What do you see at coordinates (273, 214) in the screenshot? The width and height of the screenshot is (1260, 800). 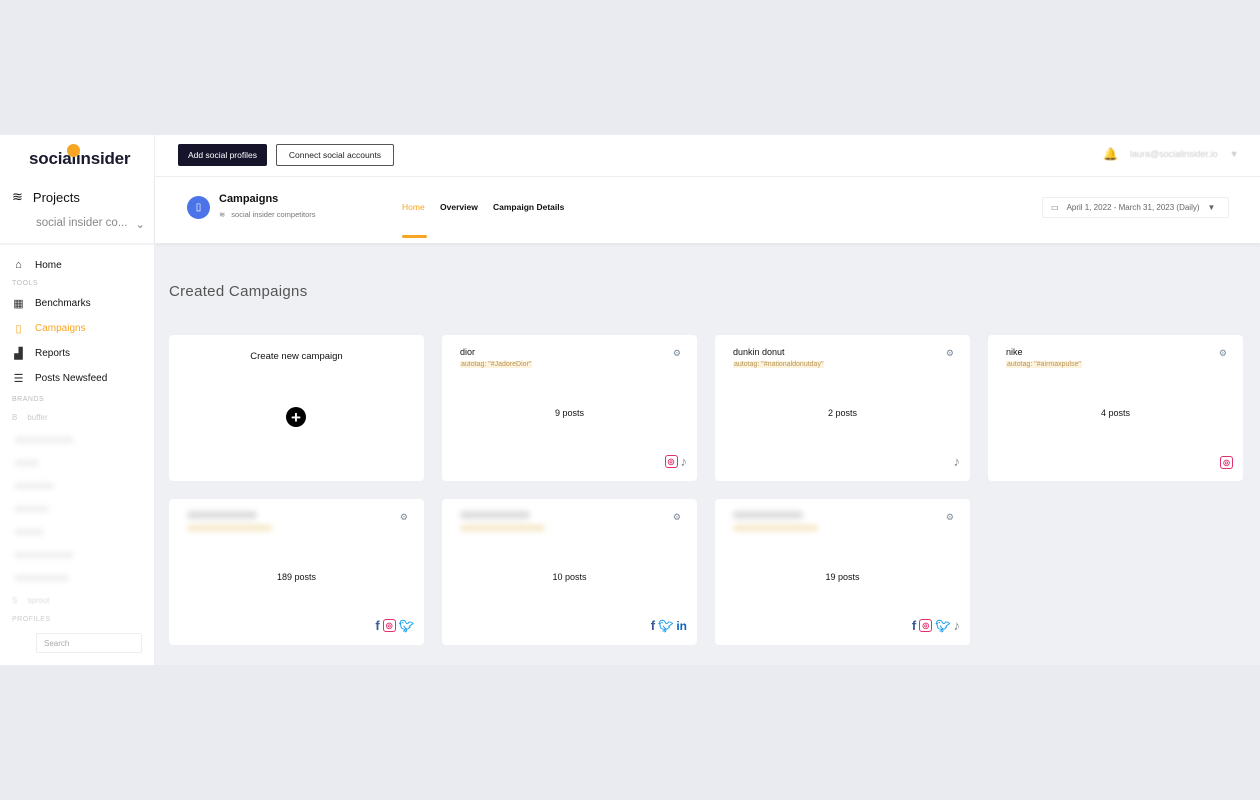 I see `subtitle-text: social insider competitors` at bounding box center [273, 214].